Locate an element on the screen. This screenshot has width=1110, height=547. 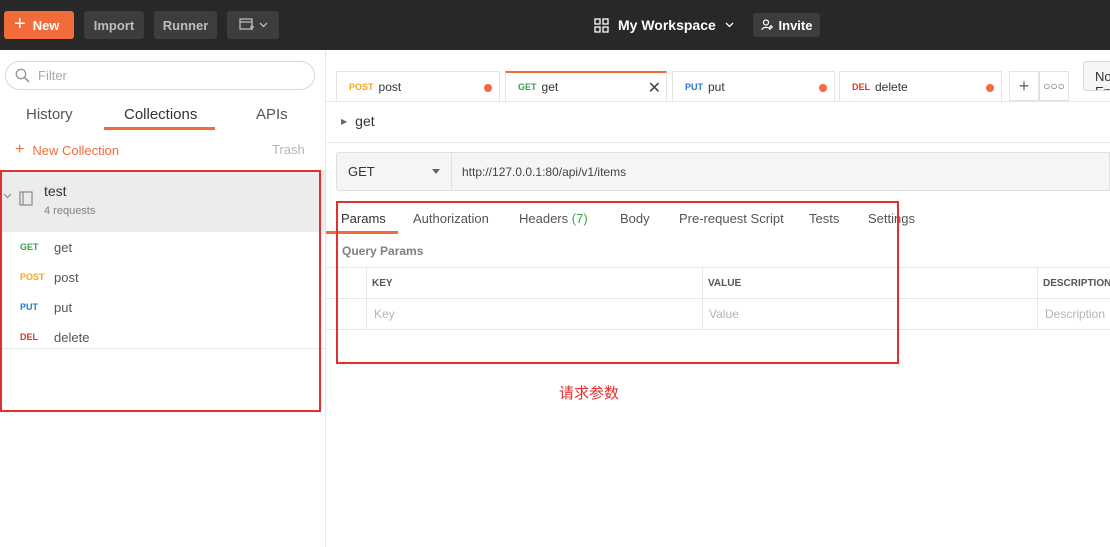
method-badge: DEL is located at coordinates (861, 86).